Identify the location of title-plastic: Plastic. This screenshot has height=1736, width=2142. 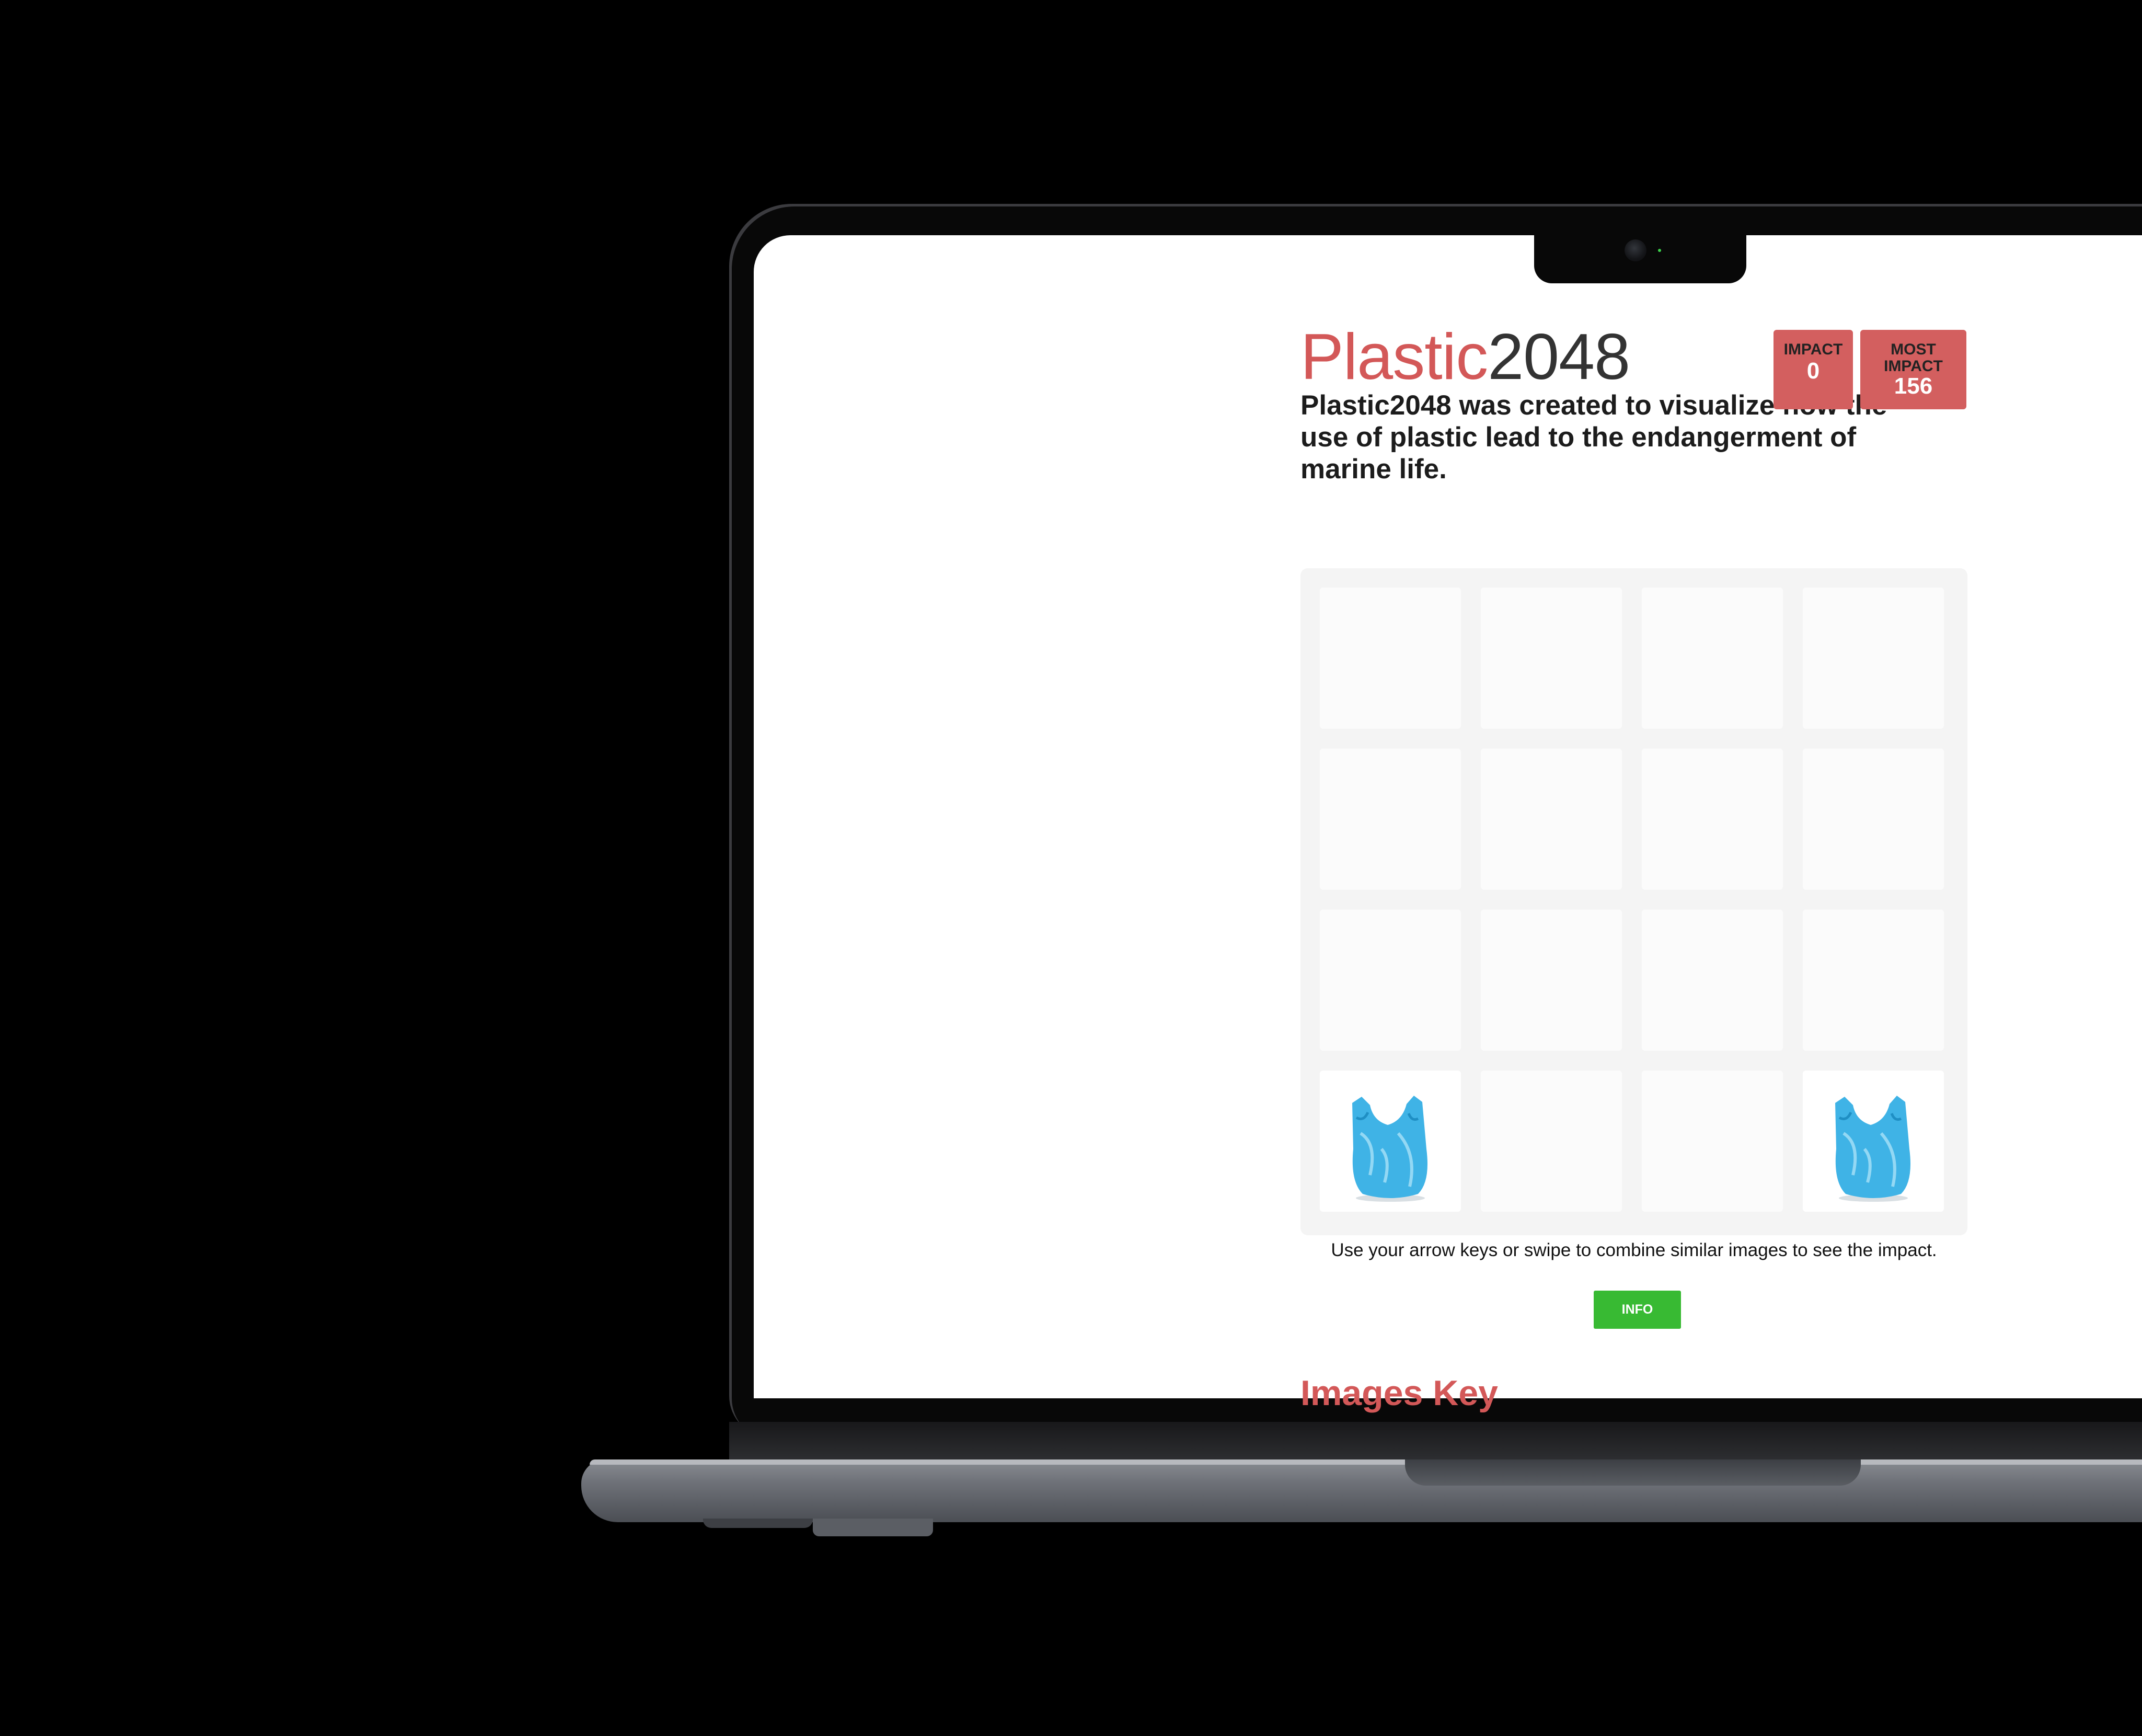
(1394, 357).